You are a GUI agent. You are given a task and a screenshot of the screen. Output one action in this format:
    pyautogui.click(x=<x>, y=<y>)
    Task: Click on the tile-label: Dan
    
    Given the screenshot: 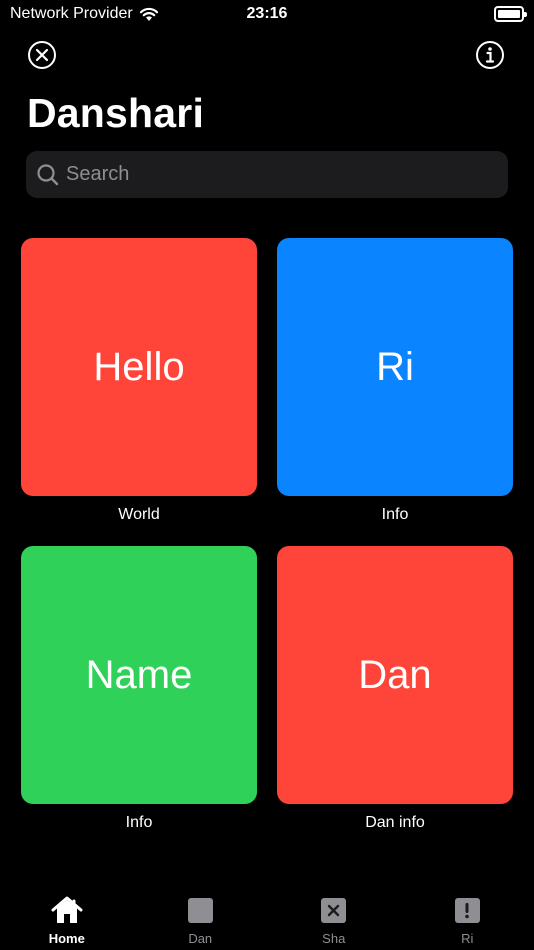 What is the action you would take?
    pyautogui.click(x=395, y=674)
    